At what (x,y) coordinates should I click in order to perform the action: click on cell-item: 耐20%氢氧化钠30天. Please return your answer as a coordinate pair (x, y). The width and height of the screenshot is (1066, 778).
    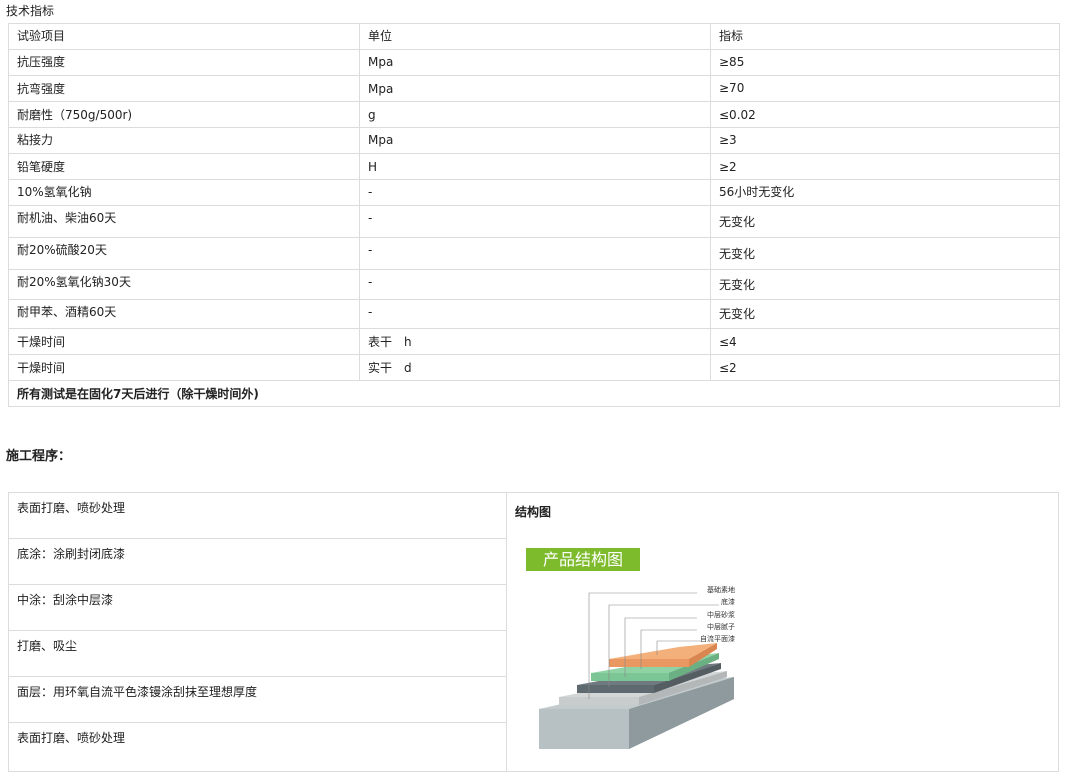
    Looking at the image, I should click on (184, 284).